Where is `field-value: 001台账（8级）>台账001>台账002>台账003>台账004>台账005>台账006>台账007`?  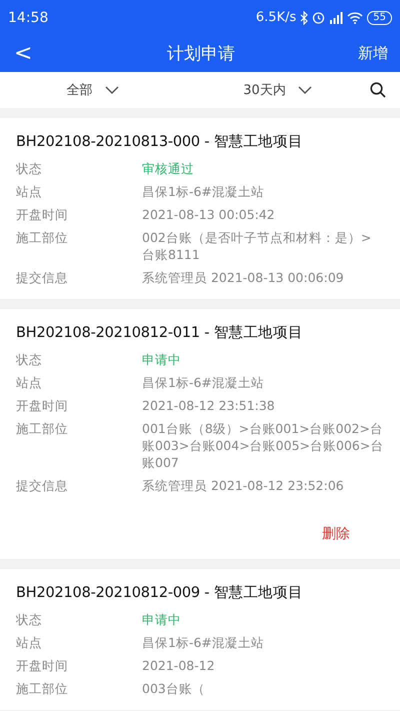
field-value: 001台账（8级）>台账001>台账002>台账003>台账004>台账005>台账006>台账007 is located at coordinates (263, 445).